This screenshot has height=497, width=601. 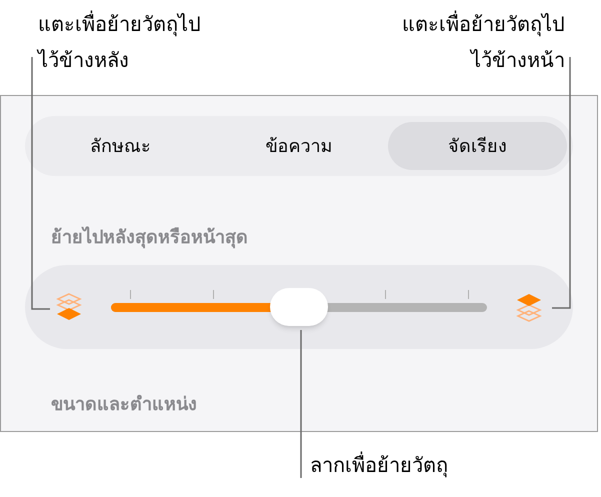 I want to click on callout-text: ลากเพื่อย้ายวัตถุ, so click(x=379, y=465).